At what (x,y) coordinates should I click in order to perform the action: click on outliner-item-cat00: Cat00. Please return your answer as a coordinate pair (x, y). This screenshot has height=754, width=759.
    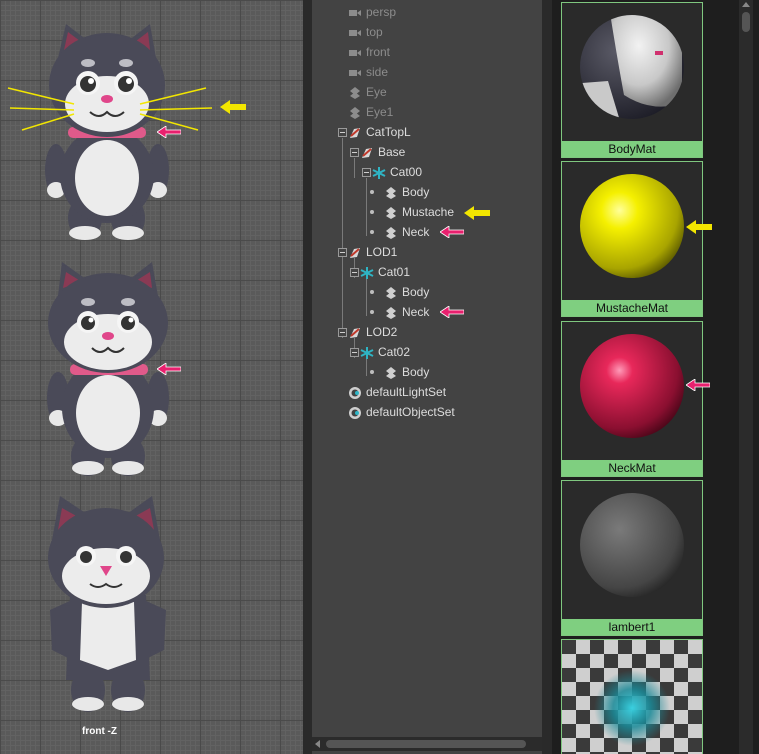
    Looking at the image, I should click on (397, 172).